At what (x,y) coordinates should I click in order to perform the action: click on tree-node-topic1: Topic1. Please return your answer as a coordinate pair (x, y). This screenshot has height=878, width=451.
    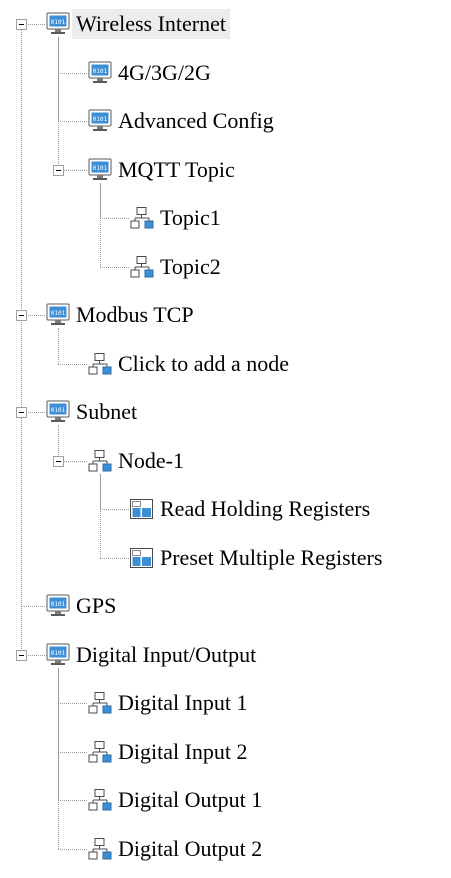
    Looking at the image, I should click on (176, 218).